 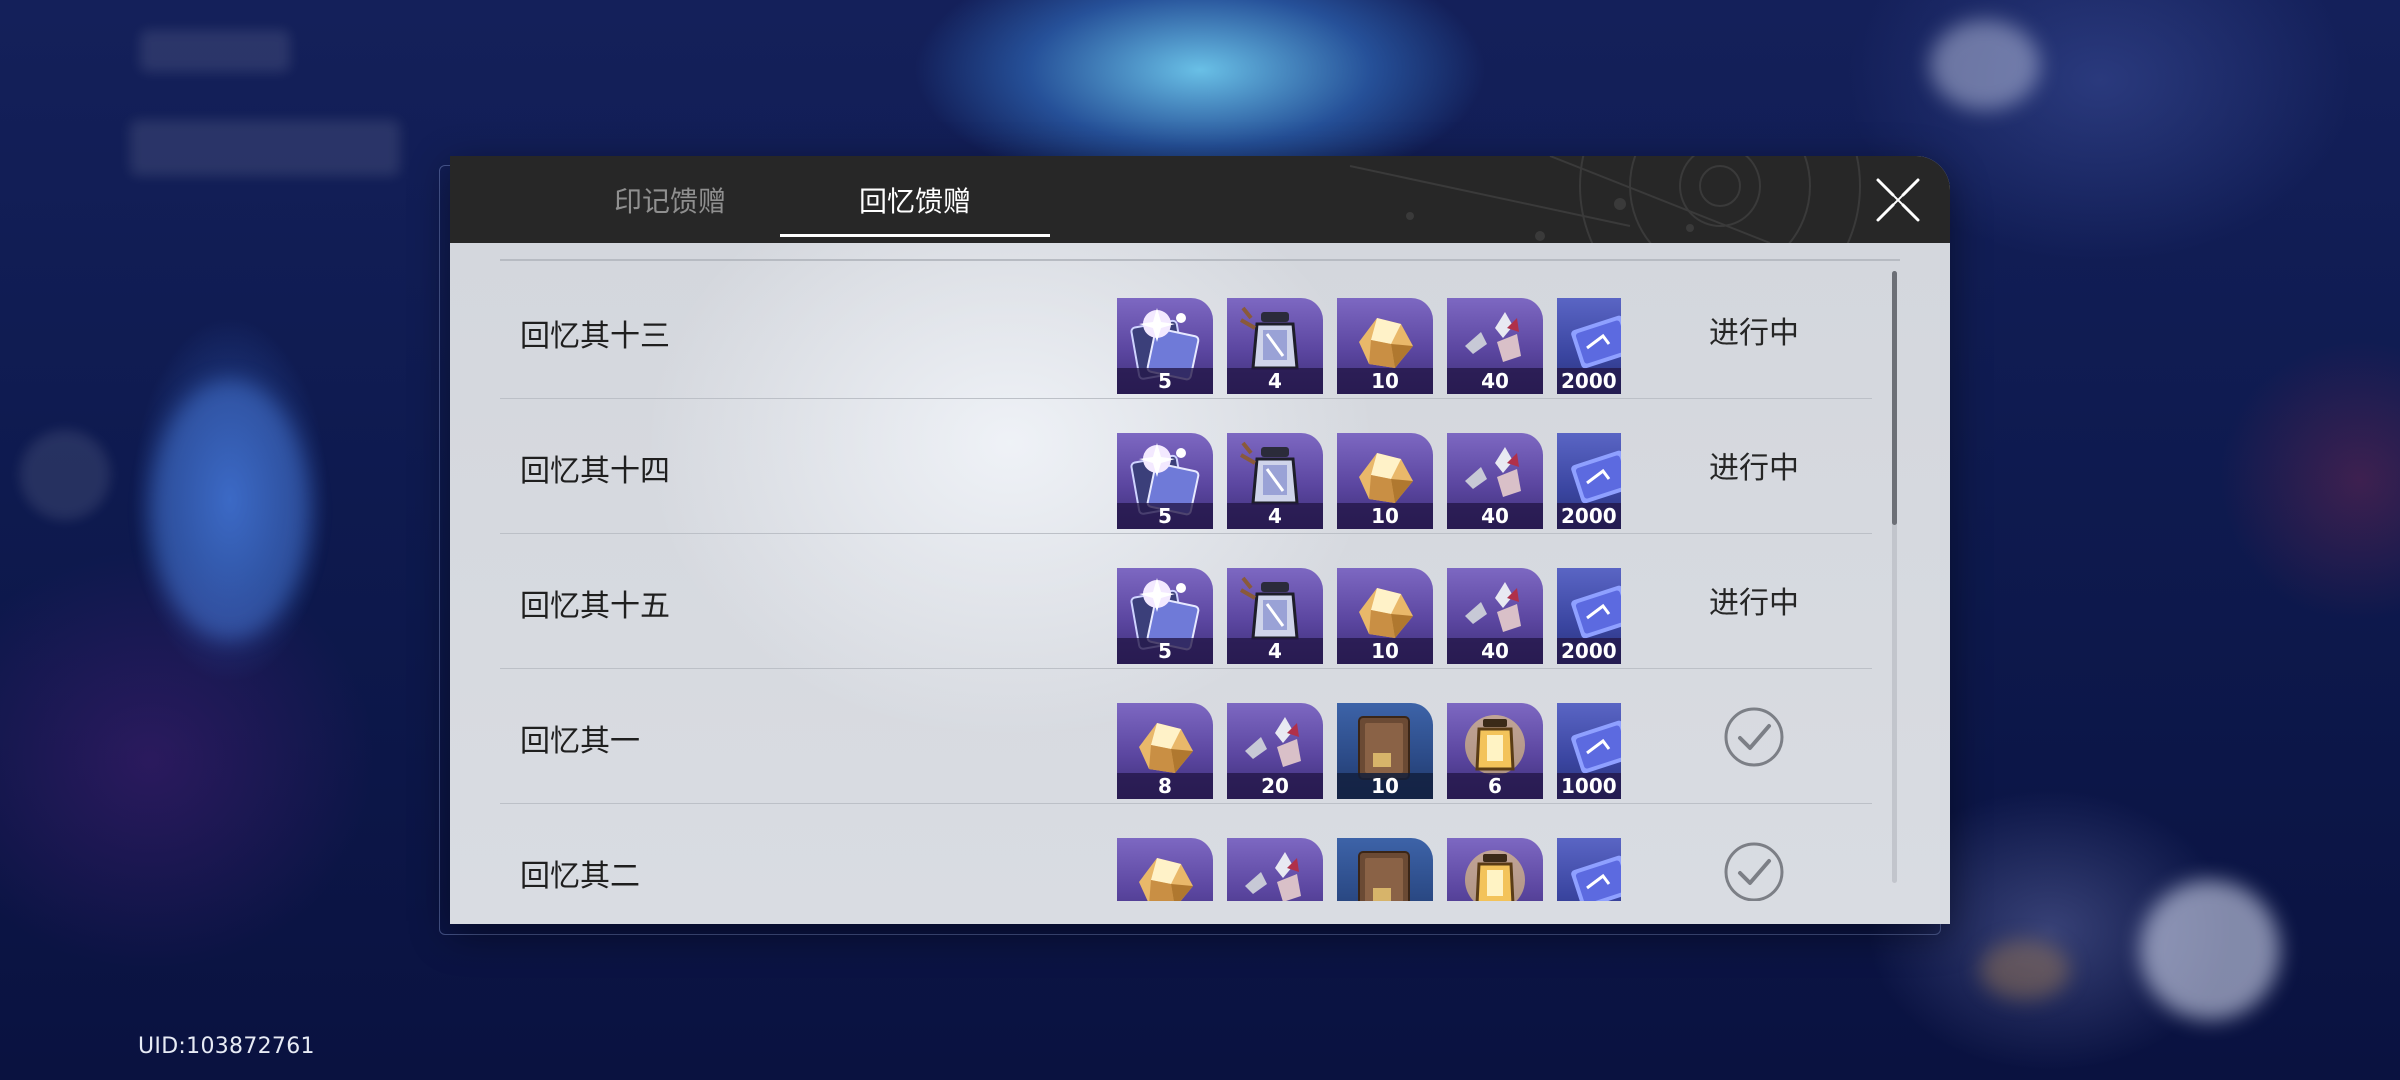 I want to click on reward-row-title: 回忆其二, so click(x=580, y=876).